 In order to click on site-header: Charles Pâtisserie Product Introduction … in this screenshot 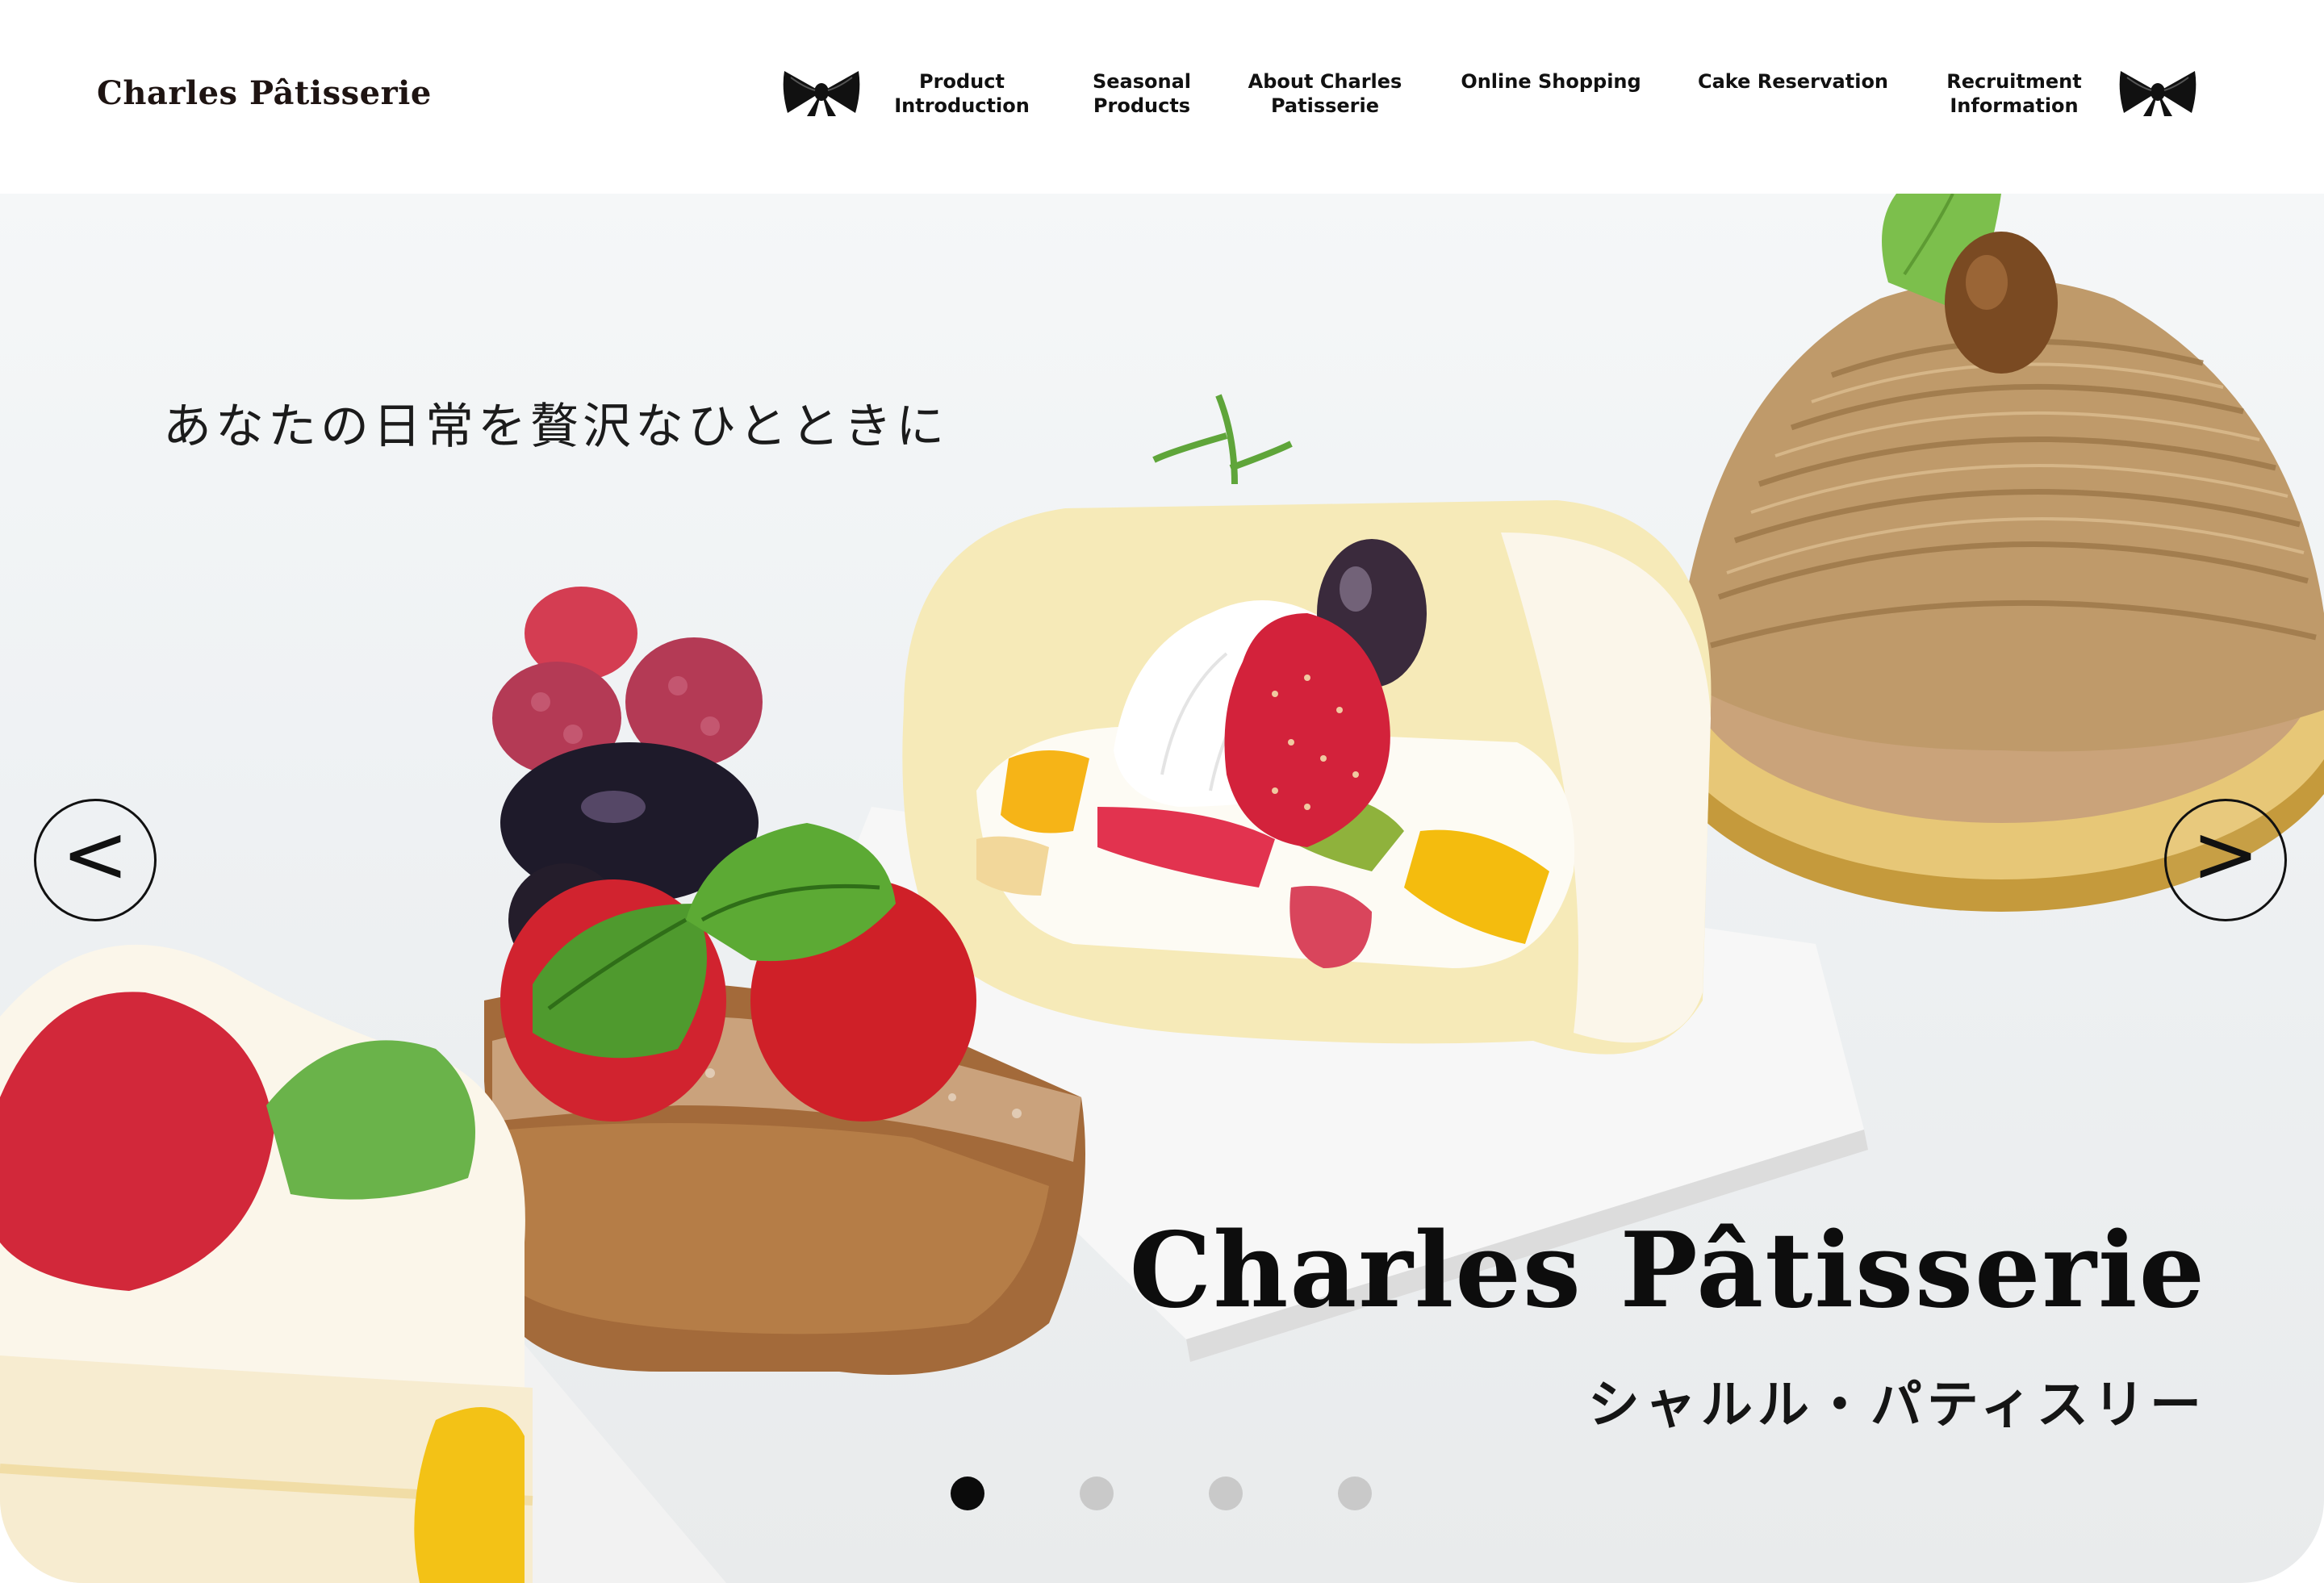, I will do `click(1162, 97)`.